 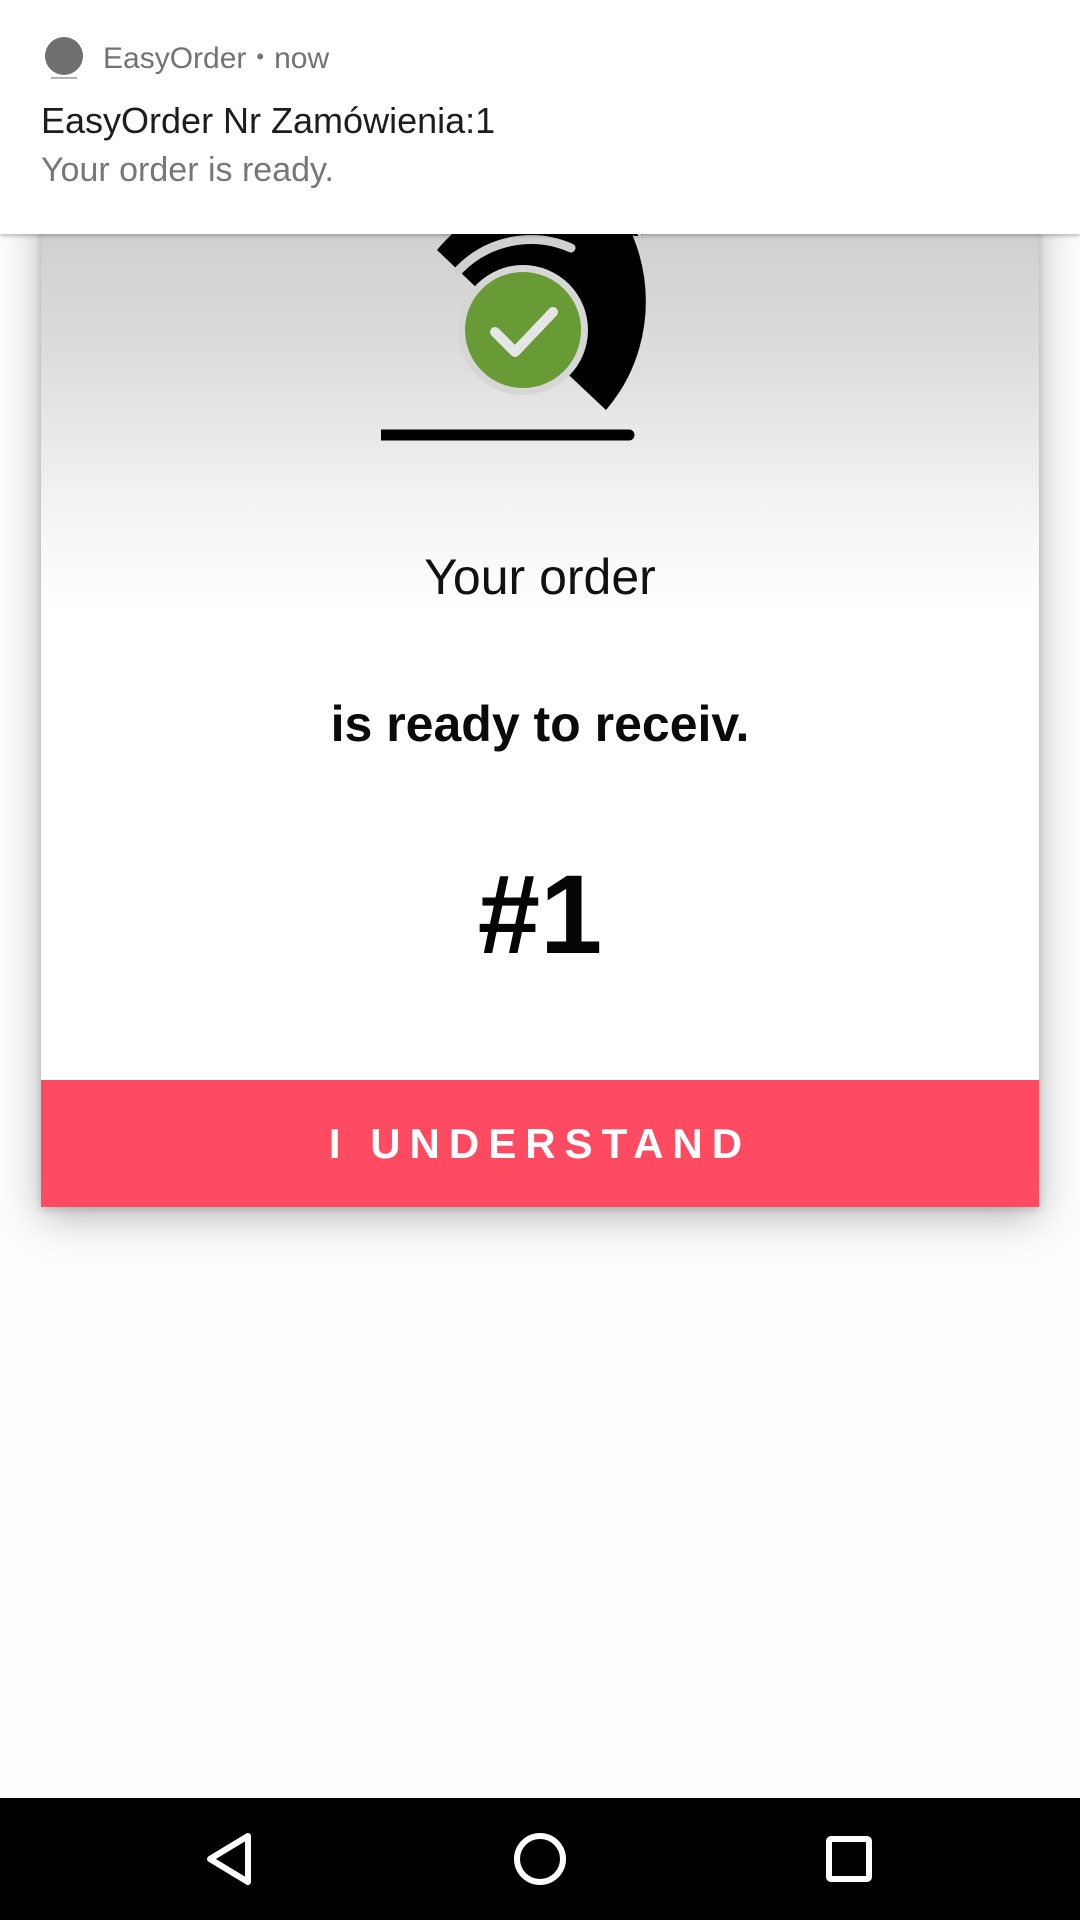 What do you see at coordinates (64, 58) in the screenshot?
I see `app-logo-icon` at bounding box center [64, 58].